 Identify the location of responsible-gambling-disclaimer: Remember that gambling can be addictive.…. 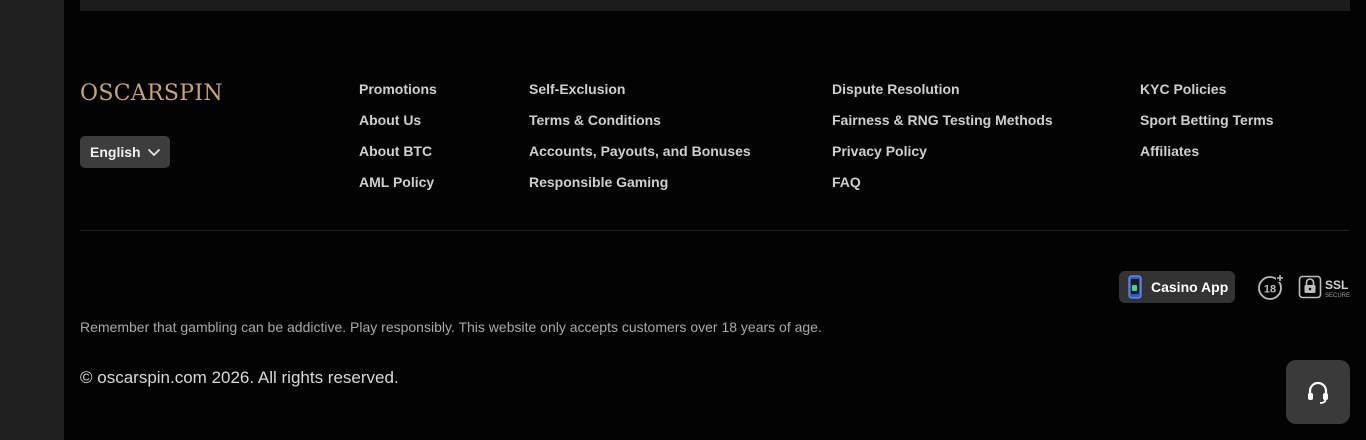
(451, 327).